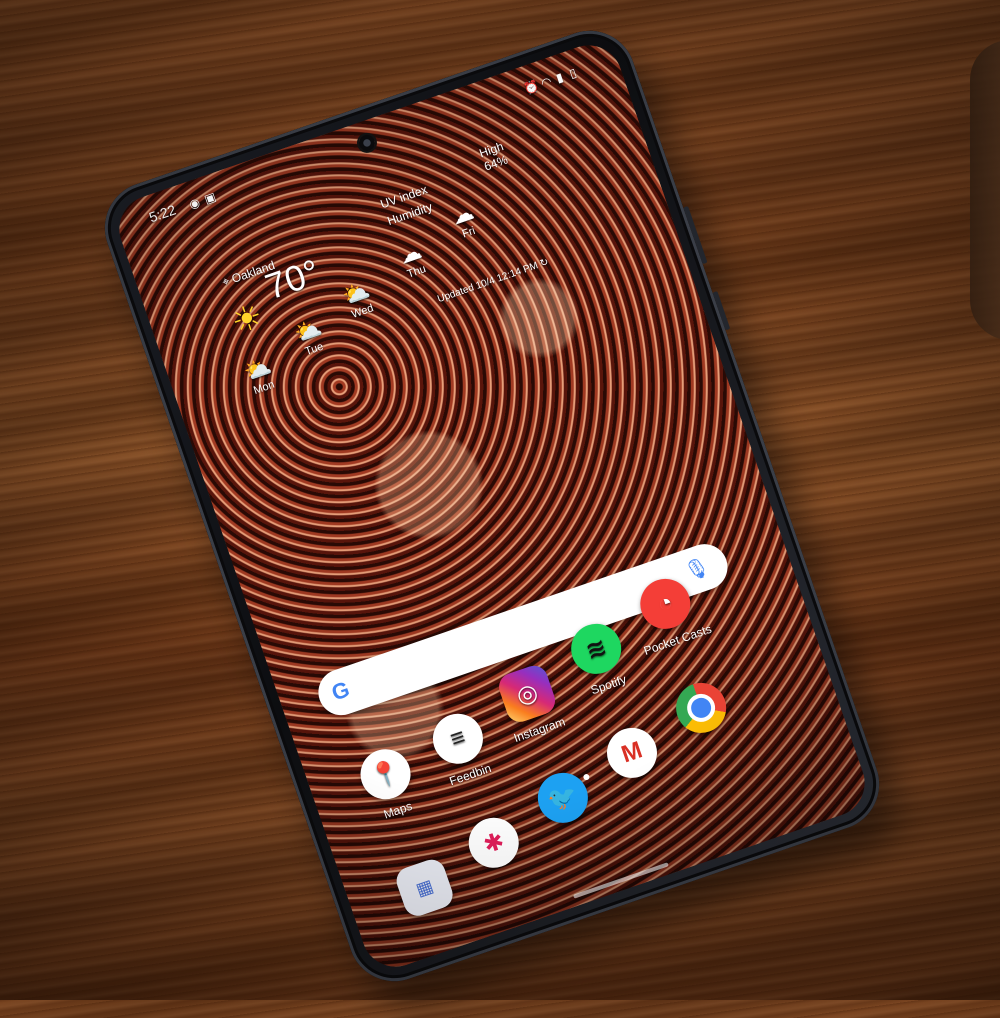 The width and height of the screenshot is (1000, 1018). I want to click on forecast-mon: ⛅ Mon, so click(260, 375).